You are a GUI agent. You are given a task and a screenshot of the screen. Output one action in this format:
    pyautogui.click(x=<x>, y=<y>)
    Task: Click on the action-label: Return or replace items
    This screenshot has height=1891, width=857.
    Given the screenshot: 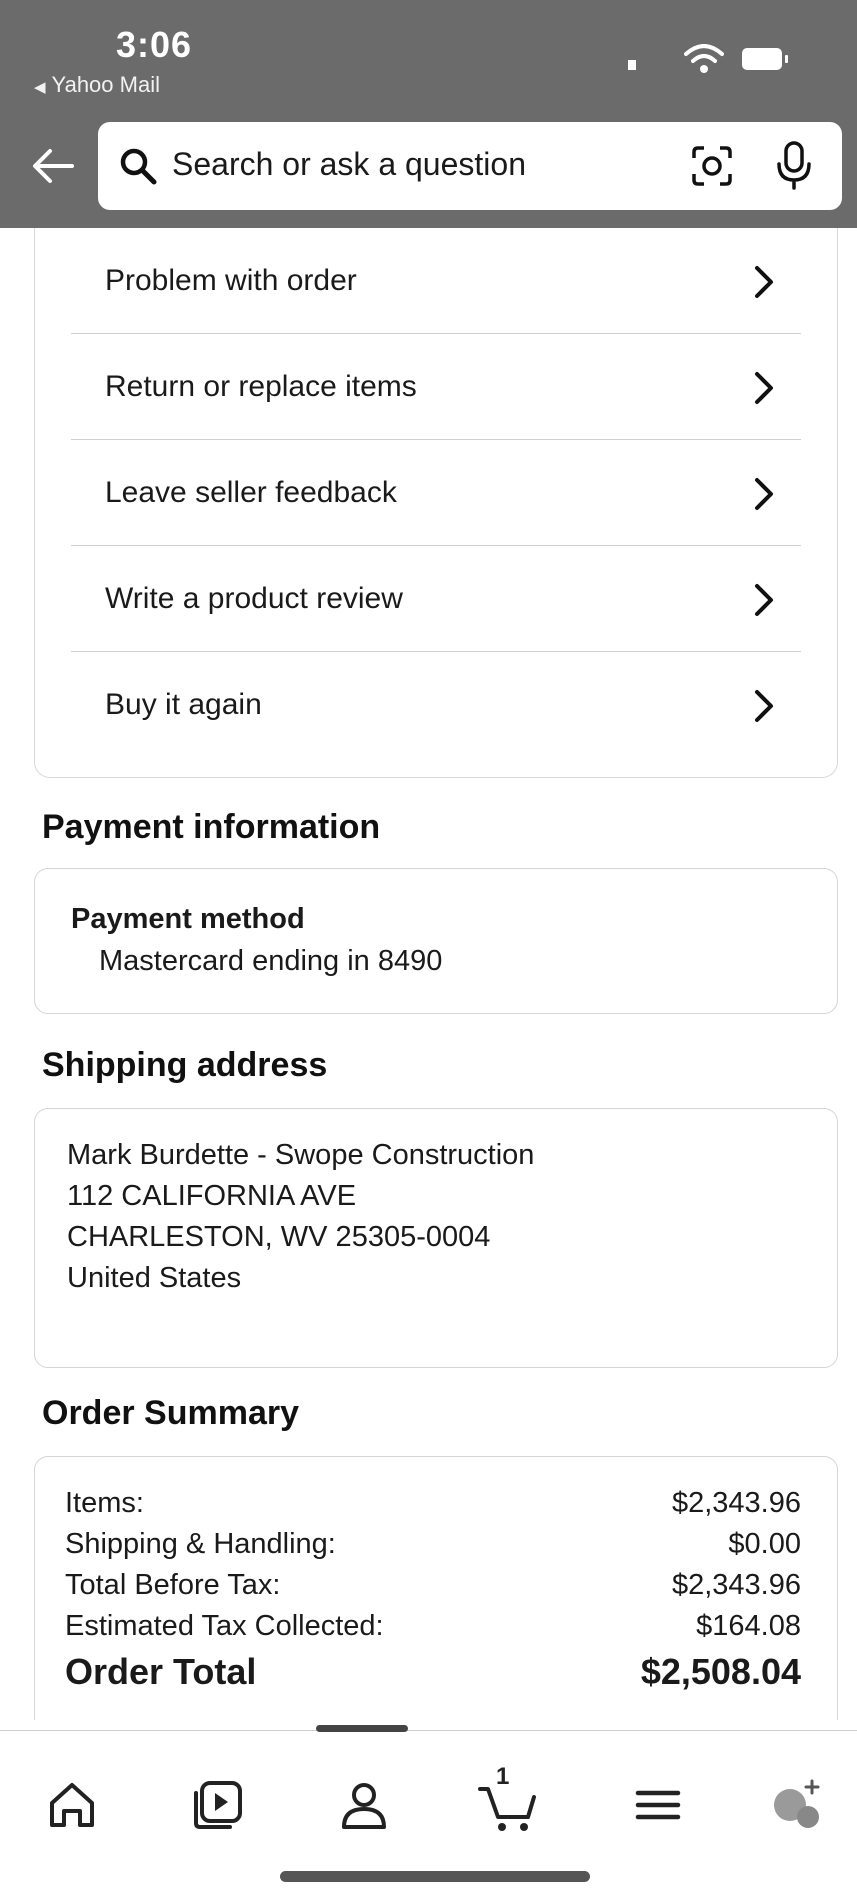 What is the action you would take?
    pyautogui.click(x=261, y=386)
    